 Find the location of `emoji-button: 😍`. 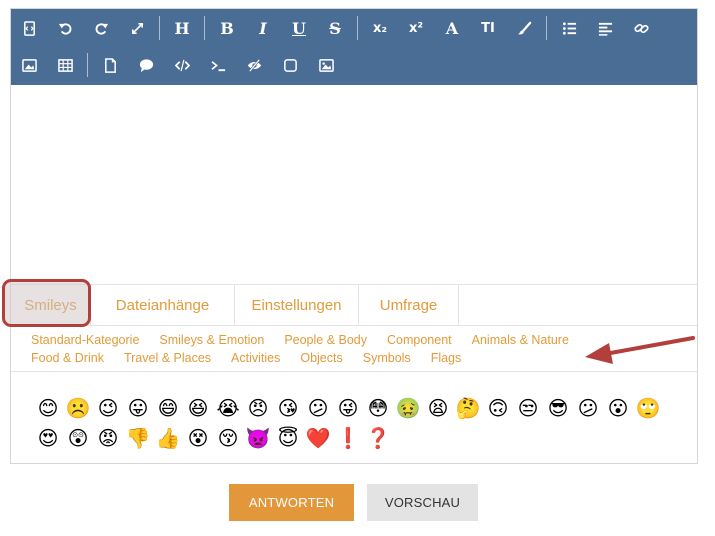

emoji-button: 😍 is located at coordinates (48, 438).